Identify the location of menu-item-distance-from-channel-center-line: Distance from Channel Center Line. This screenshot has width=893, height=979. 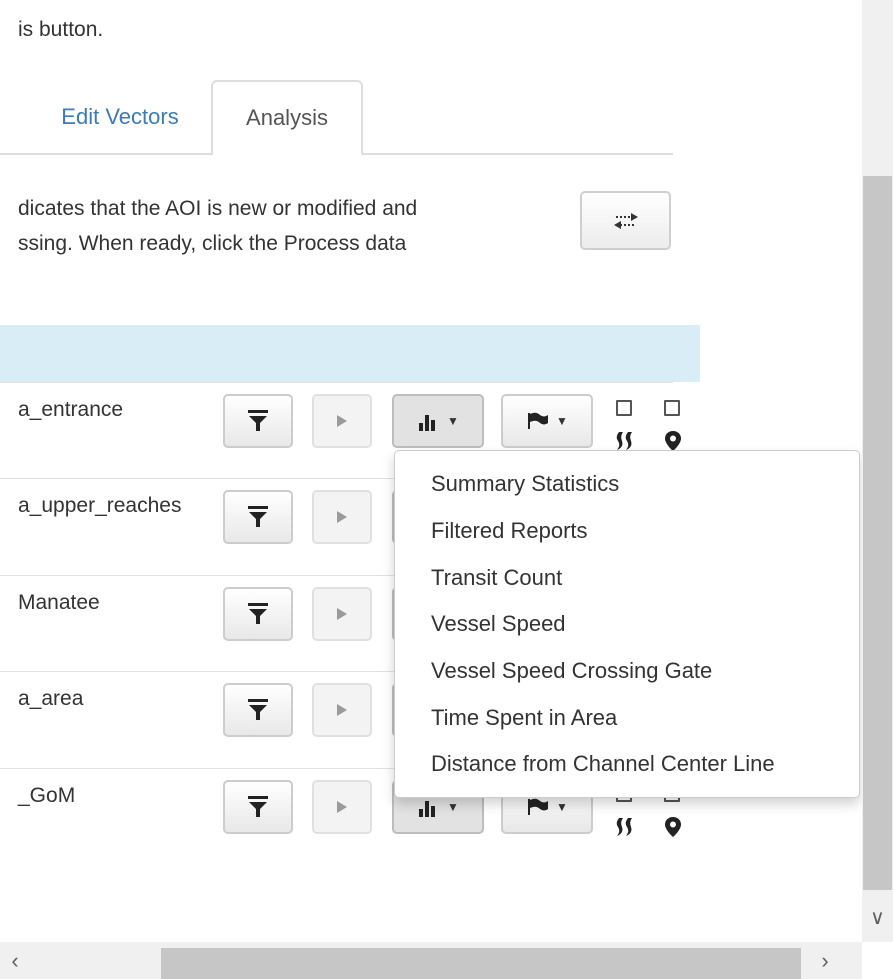
(603, 764).